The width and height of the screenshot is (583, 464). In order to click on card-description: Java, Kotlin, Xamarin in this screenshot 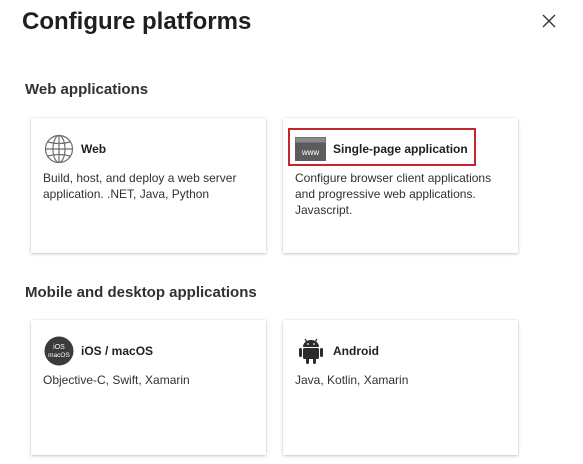, I will do `click(352, 380)`.